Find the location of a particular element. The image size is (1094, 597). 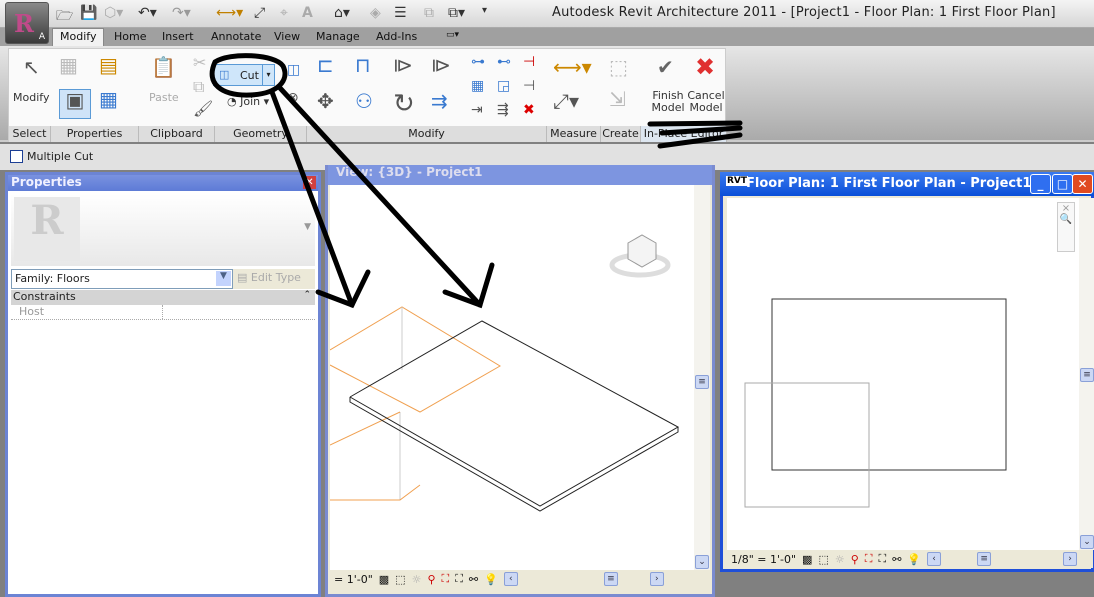

application-button: RA is located at coordinates (27, 23).